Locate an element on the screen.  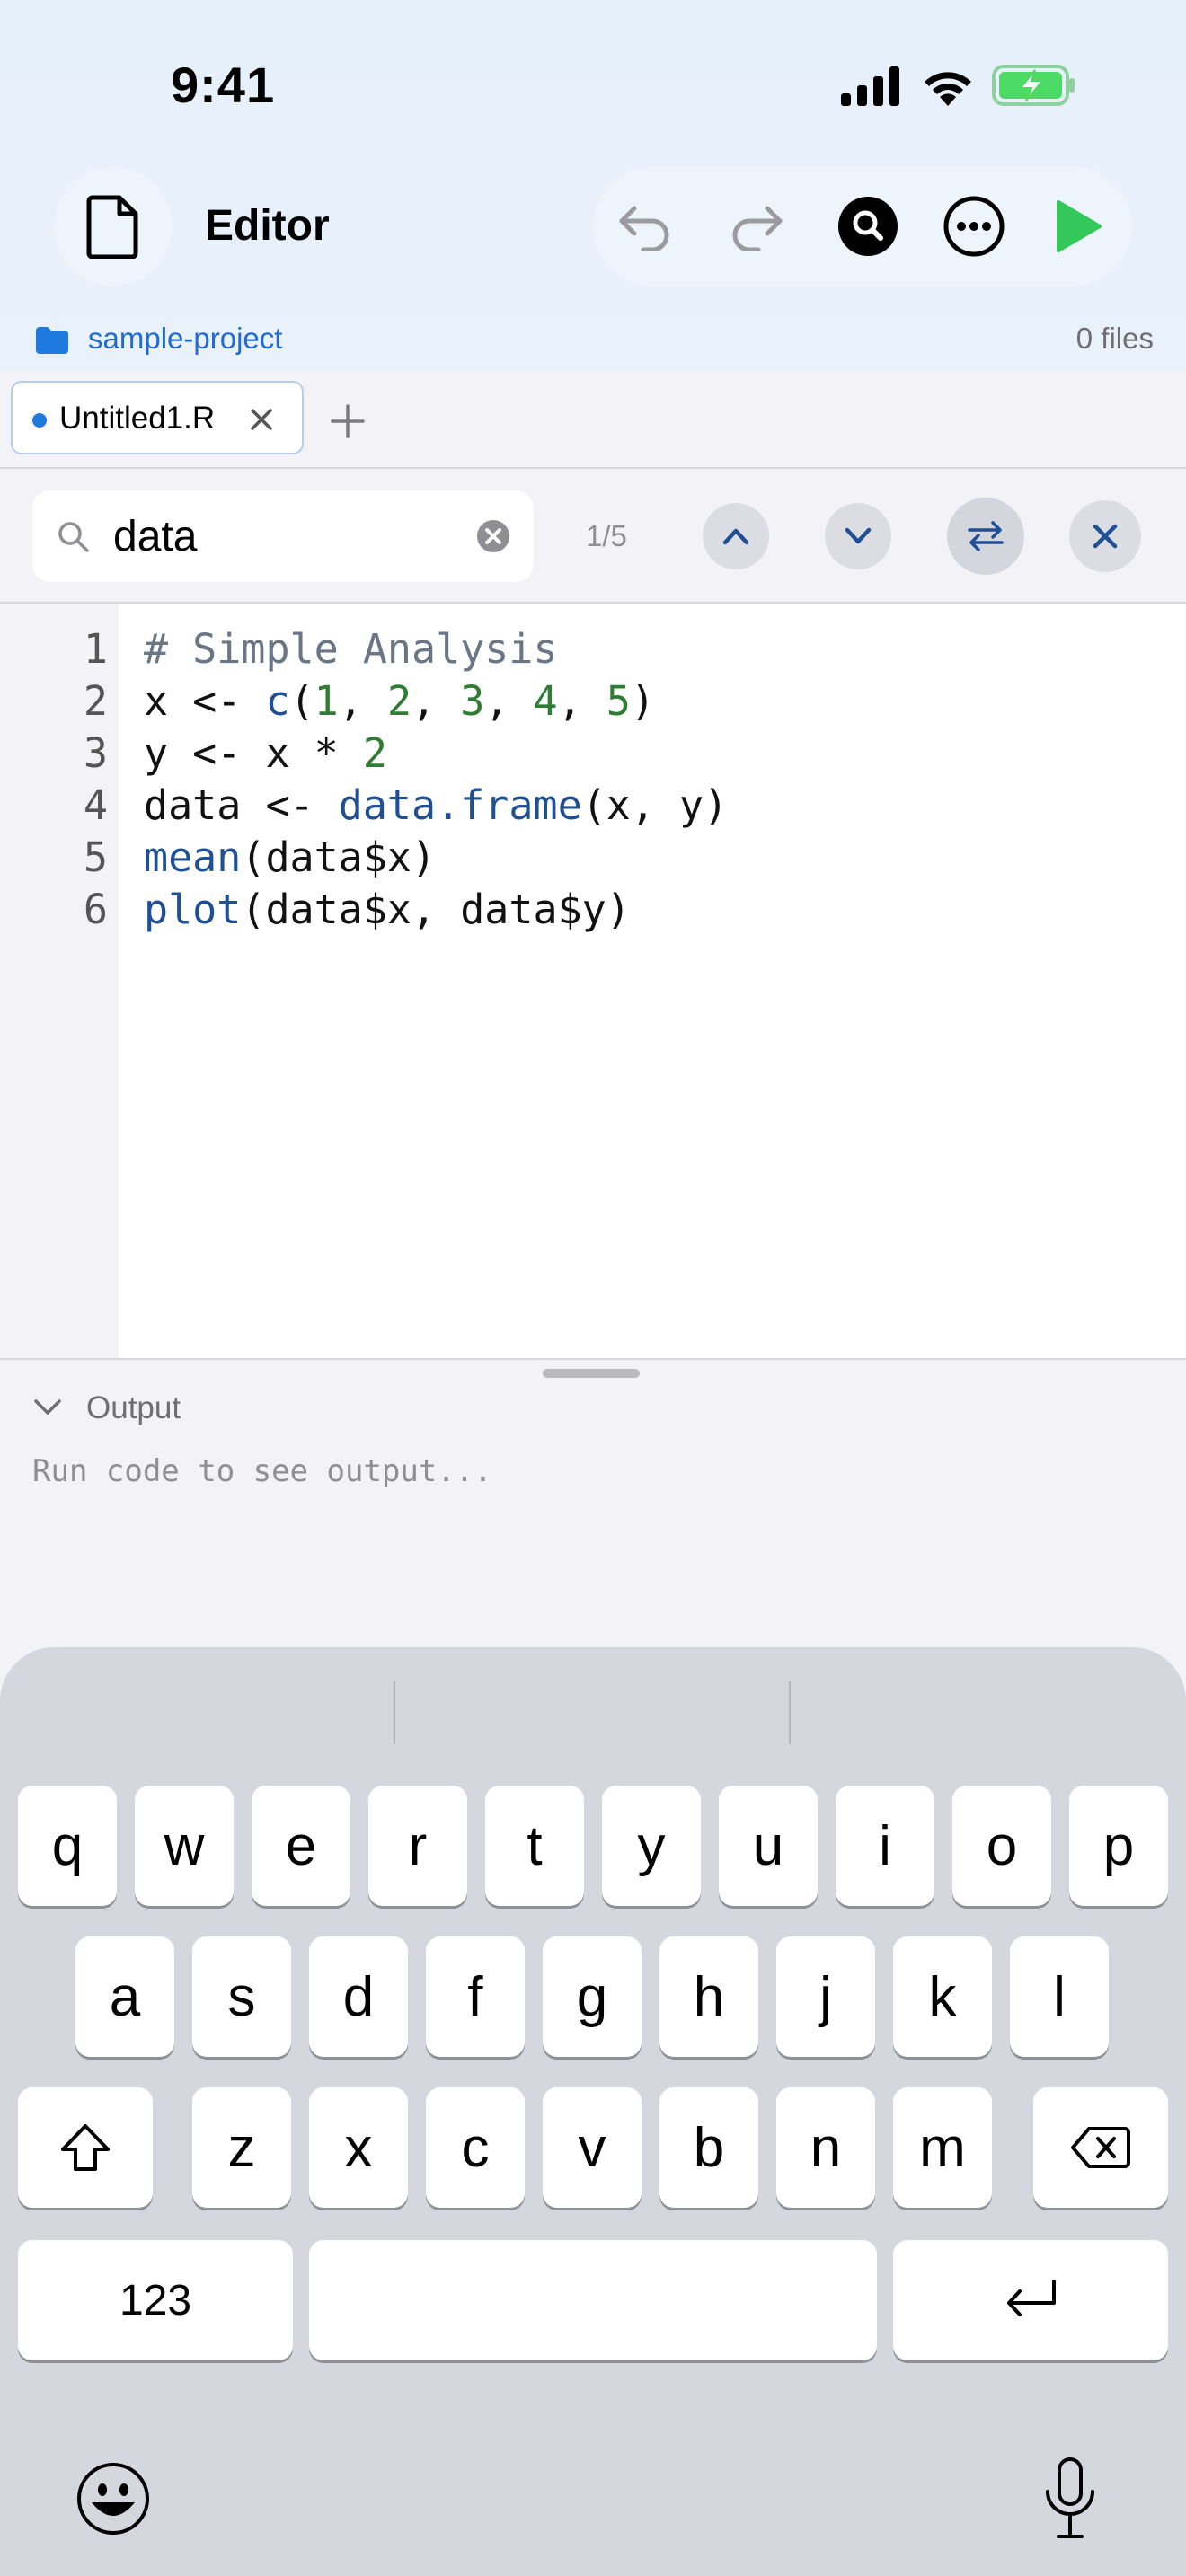
key-j: j is located at coordinates (825, 1997).